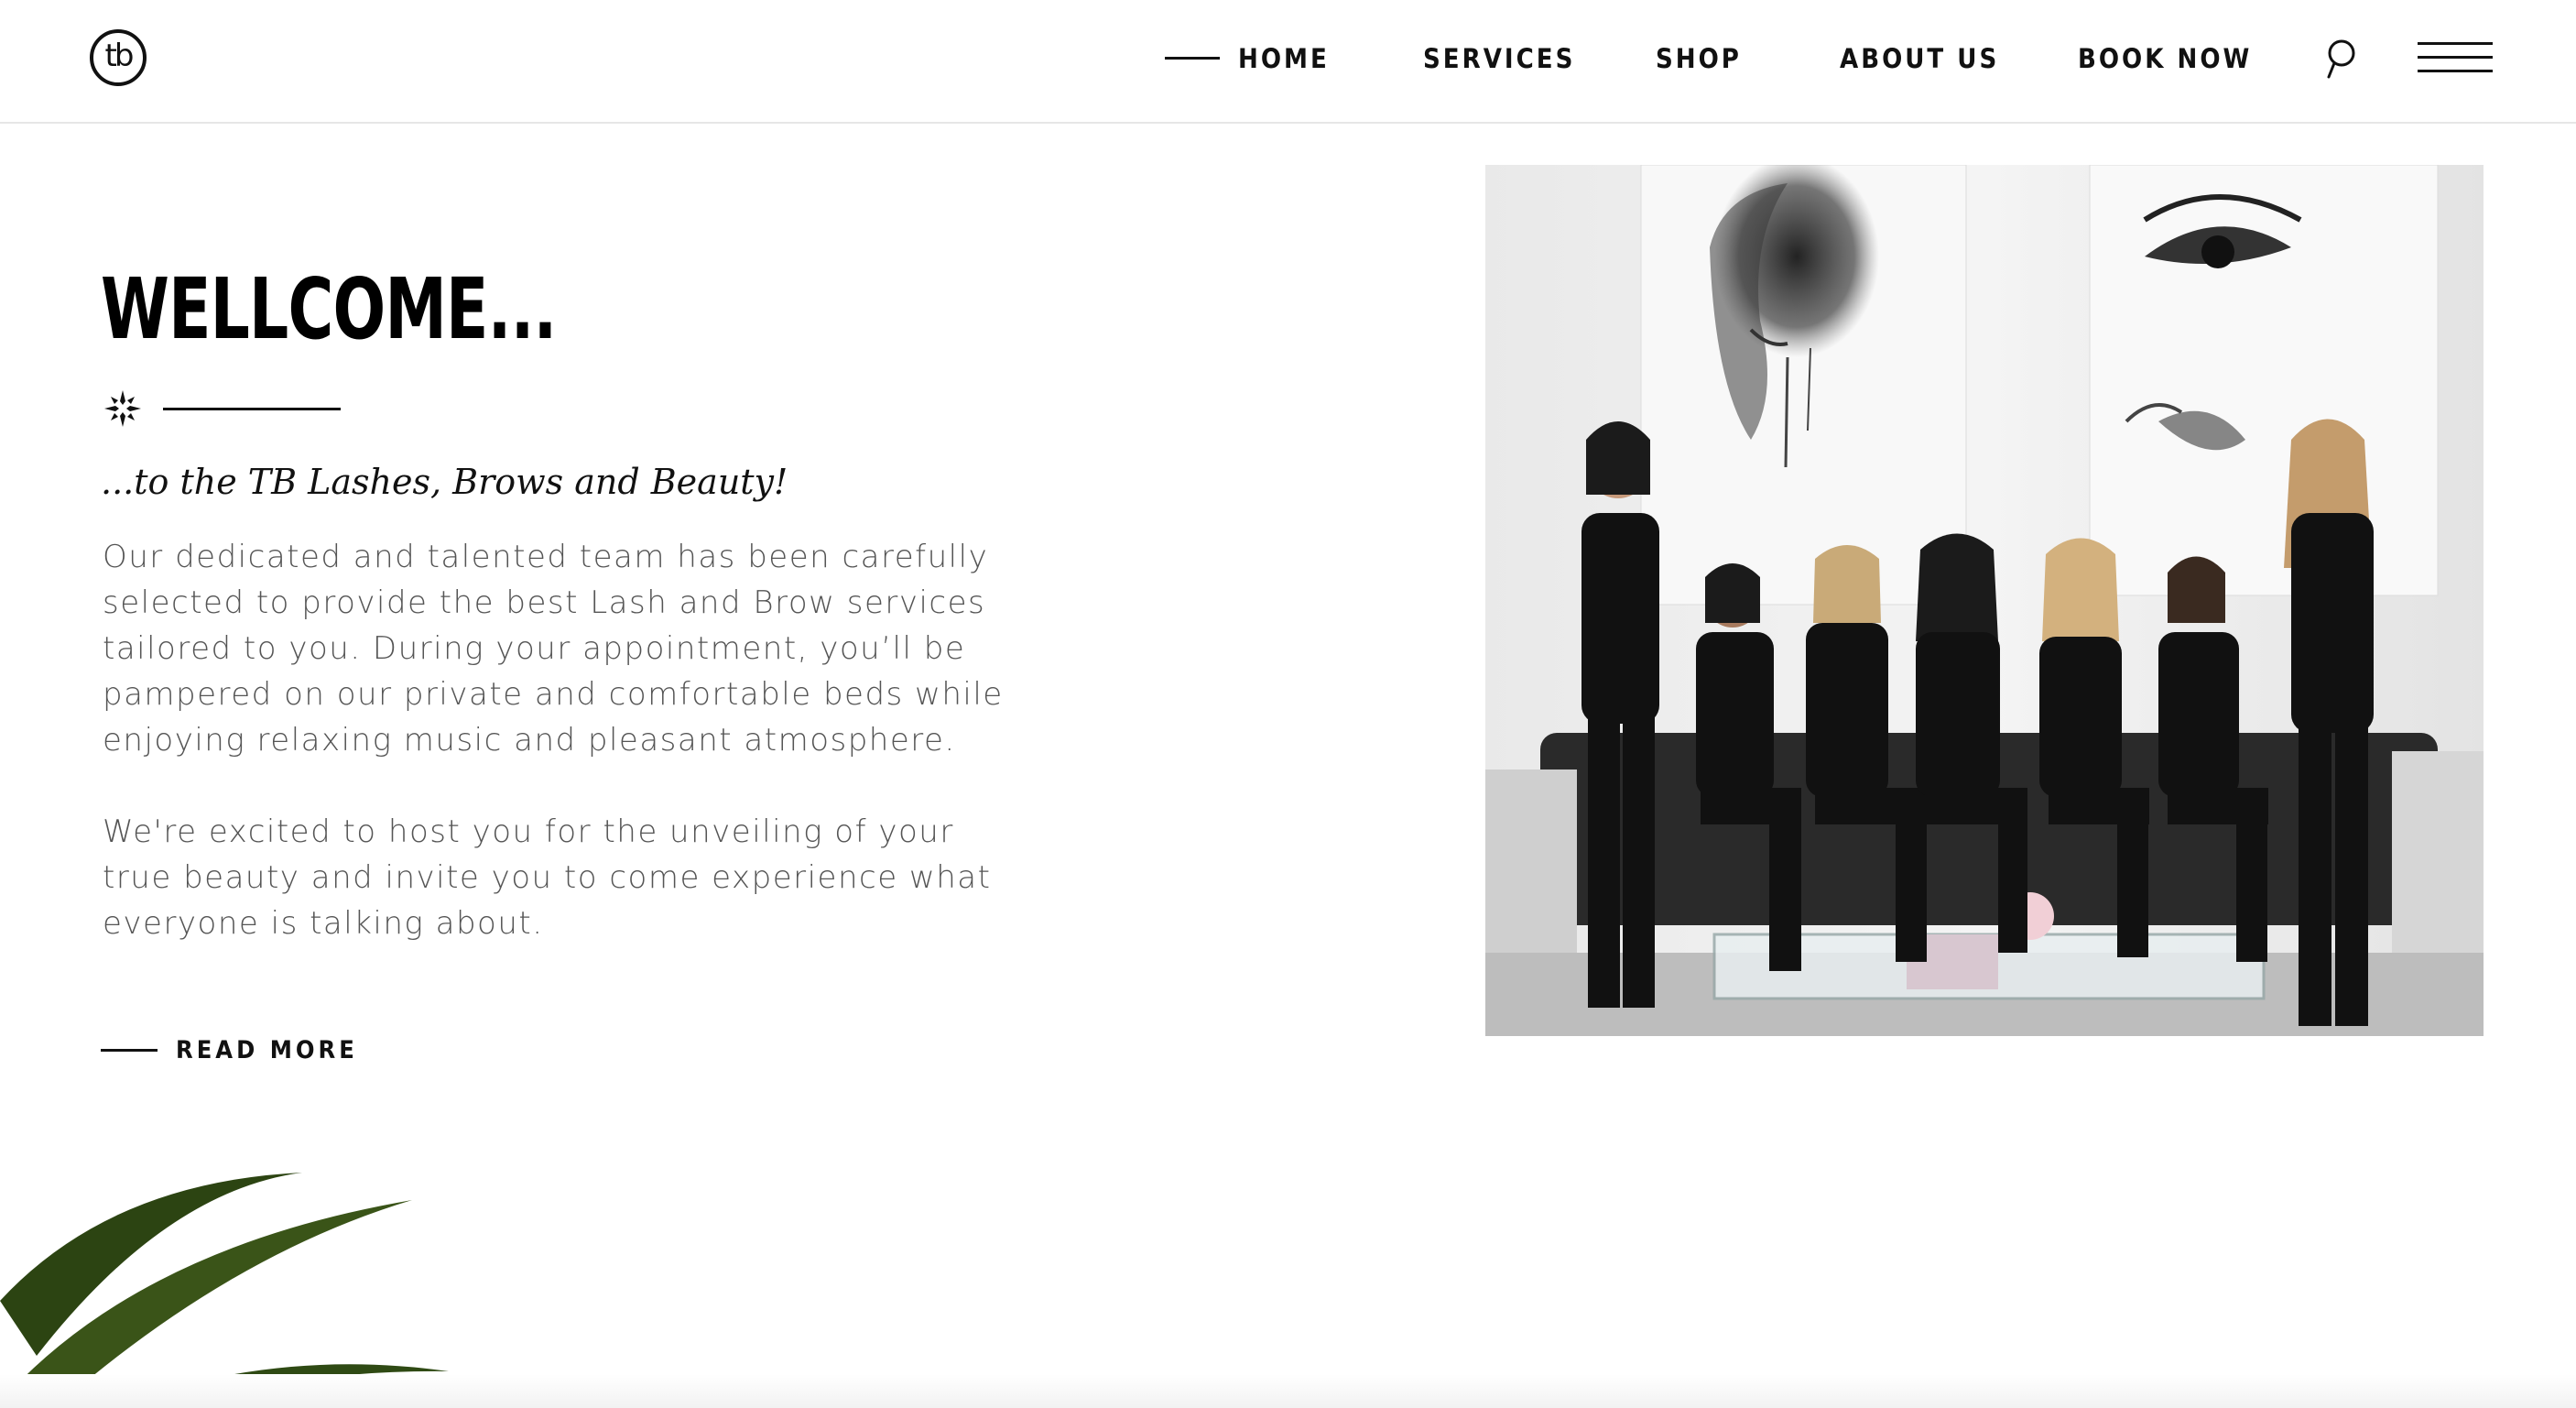 This screenshot has height=1408, width=2576. What do you see at coordinates (1919, 58) in the screenshot?
I see `nav-about-us: ABOUT US` at bounding box center [1919, 58].